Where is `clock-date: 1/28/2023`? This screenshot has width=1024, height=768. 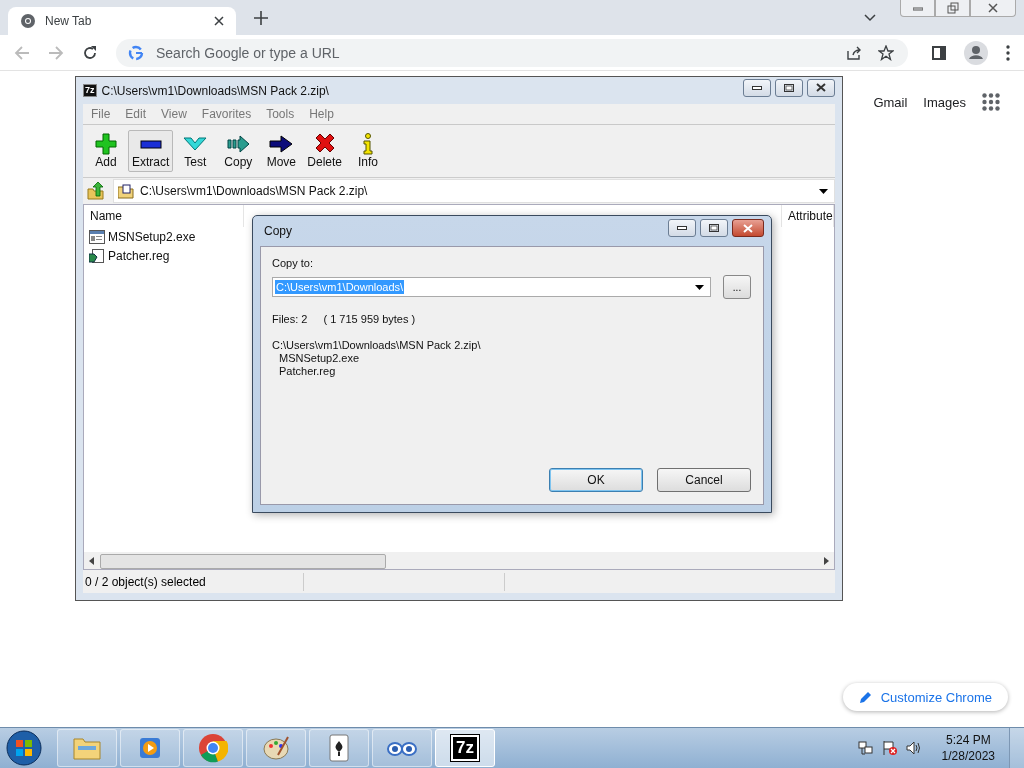
clock-date: 1/28/2023 is located at coordinates (968, 756).